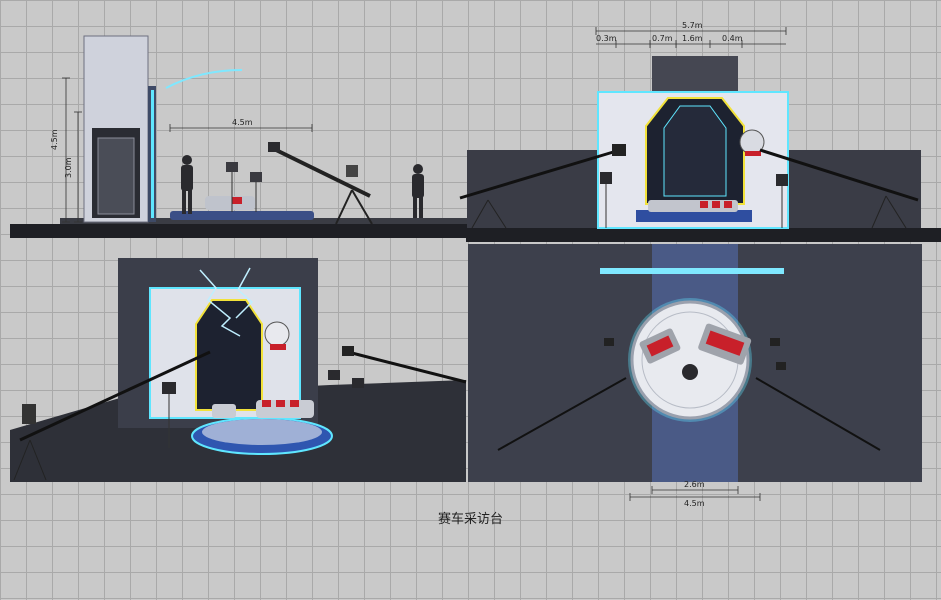 Image resolution: width=941 pixels, height=600 pixels. Describe the element at coordinates (242, 122) in the screenshot. I see `dim-side-width: 4.5m` at that location.